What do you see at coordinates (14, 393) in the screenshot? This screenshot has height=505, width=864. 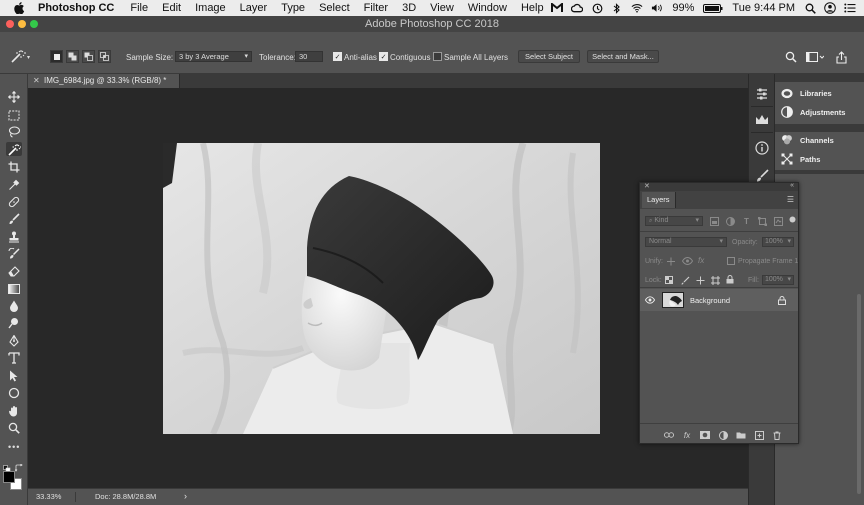 I see `shape-tool` at bounding box center [14, 393].